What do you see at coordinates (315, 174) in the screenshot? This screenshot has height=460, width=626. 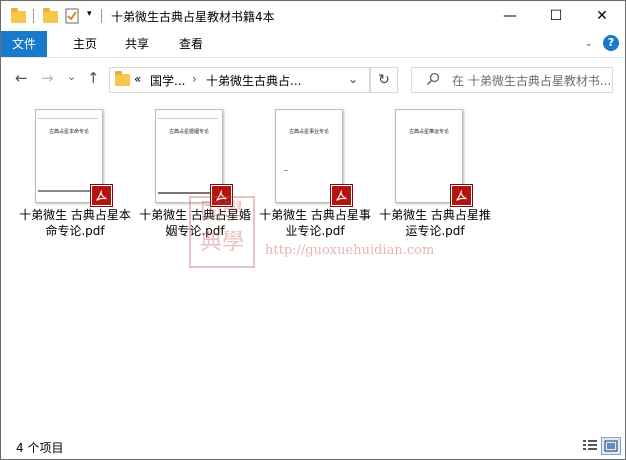 I see `file-item-3: 古典占星事业专论 十弟微生 古典占星事业专论.pdf` at bounding box center [315, 174].